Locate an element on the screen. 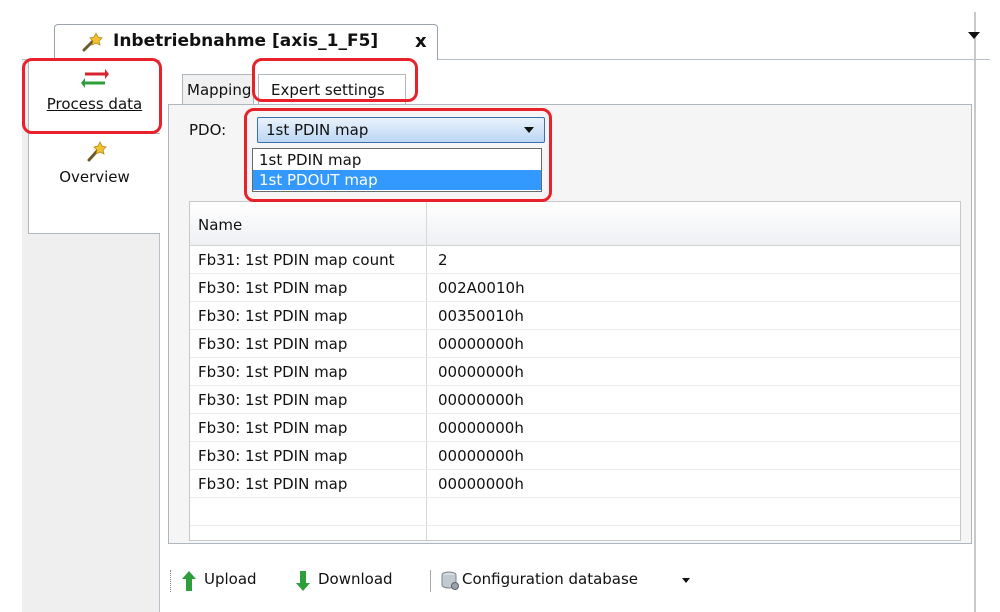 Image resolution: width=1000 pixels, height=612 pixels. table-row: Fb30: 1st PDIN map 002A0010h is located at coordinates (575, 288).